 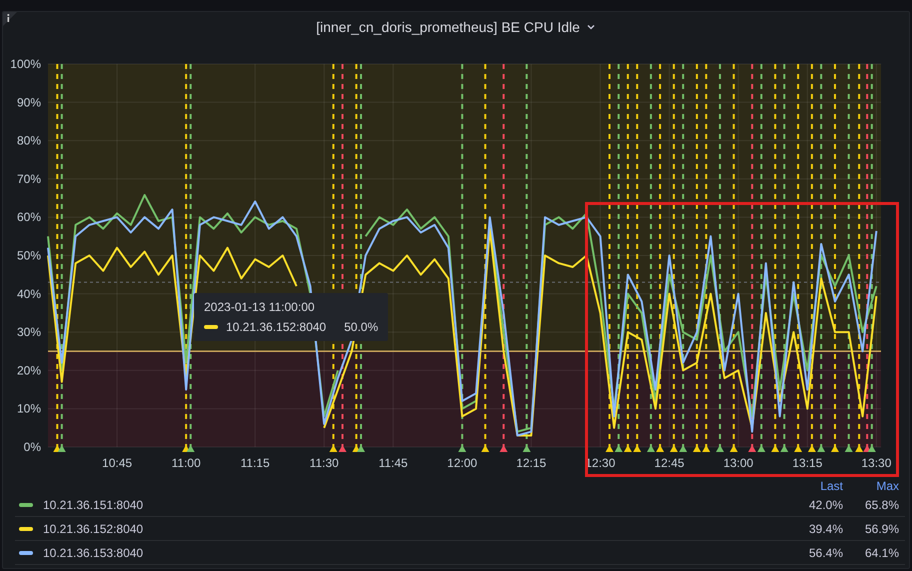 What do you see at coordinates (28, 255) in the screenshot?
I see `y-axis-label: 50%` at bounding box center [28, 255].